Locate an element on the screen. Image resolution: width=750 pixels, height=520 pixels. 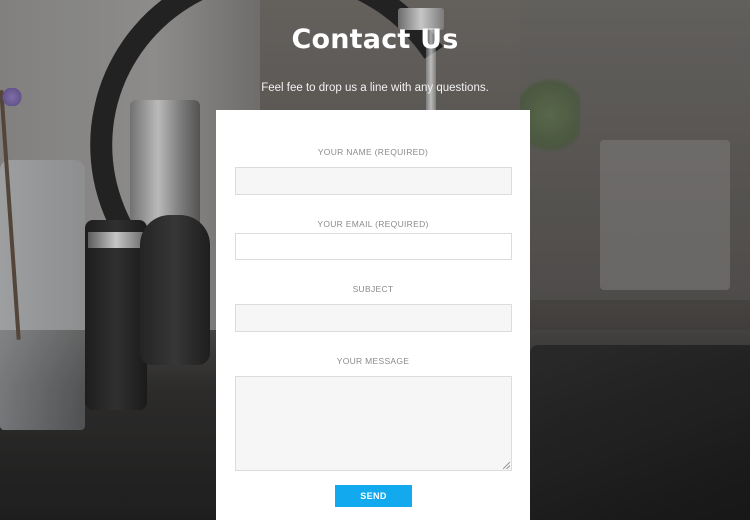
page-title: Contact Us is located at coordinates (375, 39).